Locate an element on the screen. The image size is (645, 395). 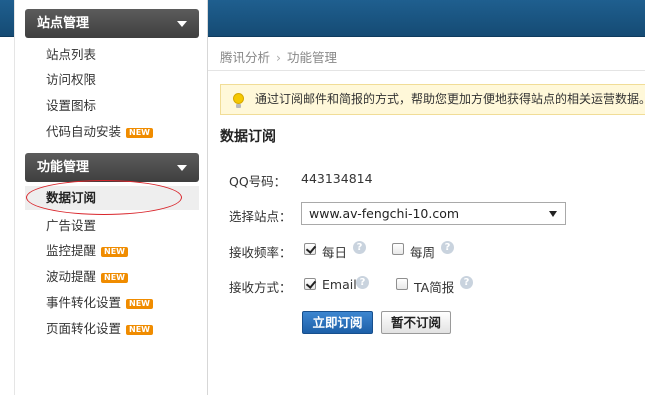
sidebar-item-ad-settings: 广告设置 is located at coordinates (112, 226).